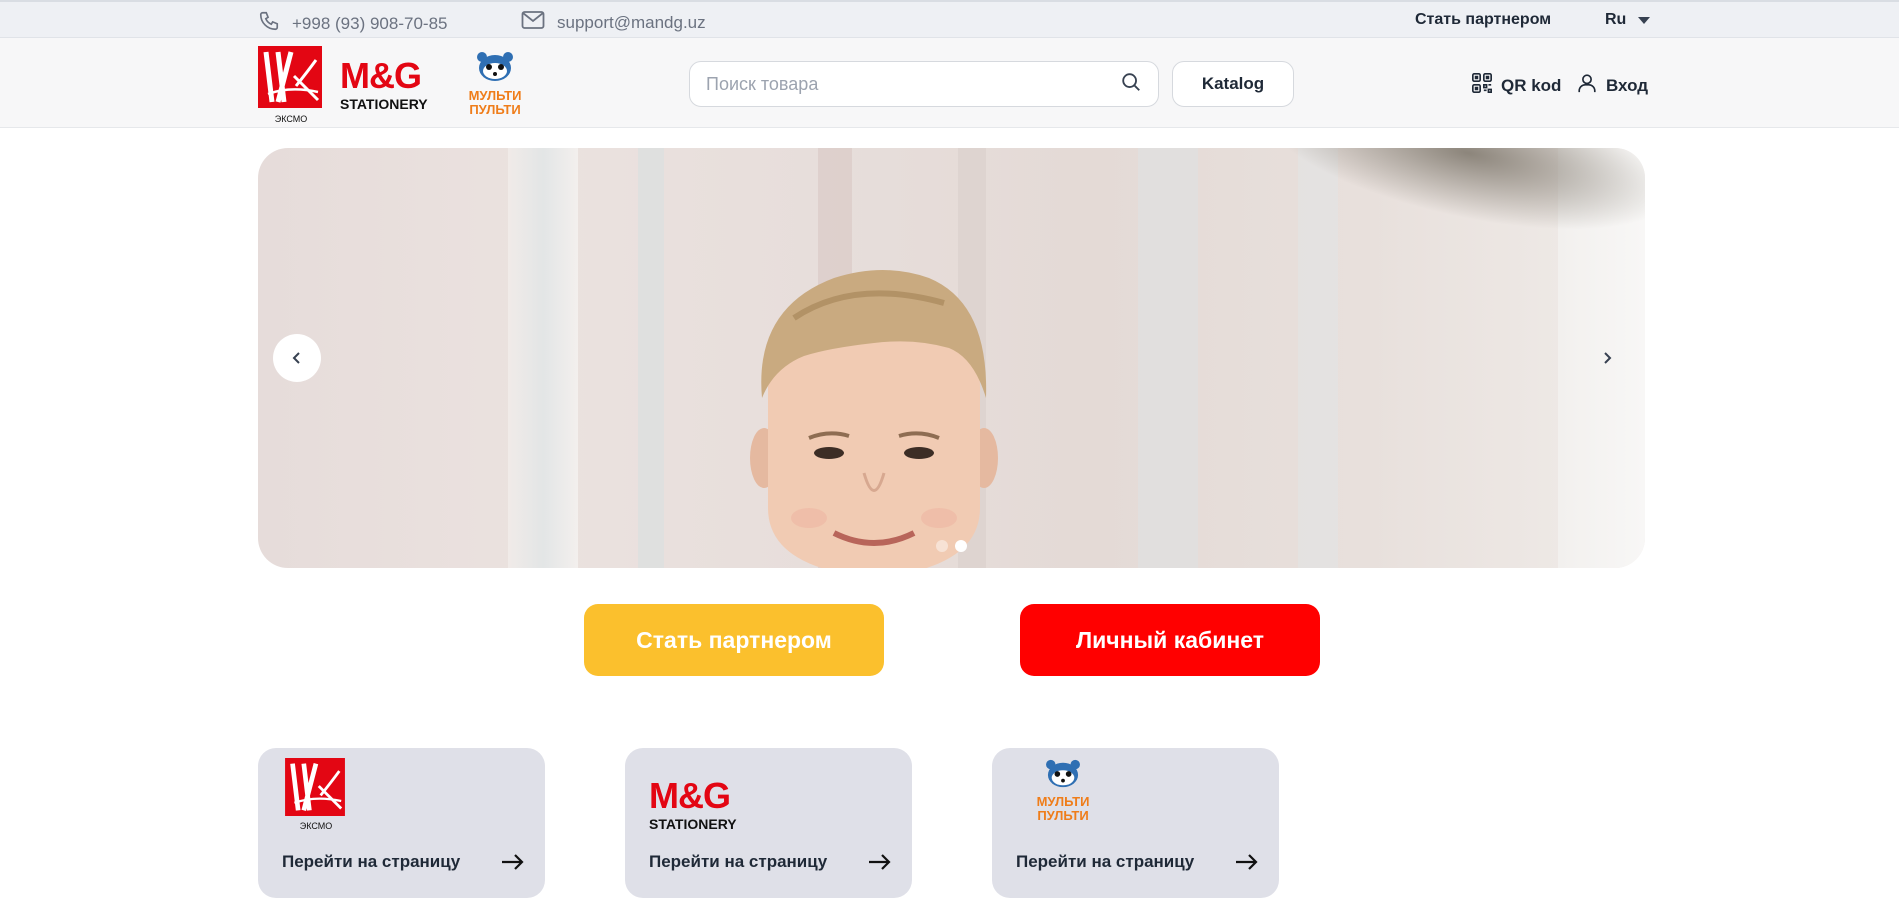  I want to click on caret-down-icon, so click(1644, 20).